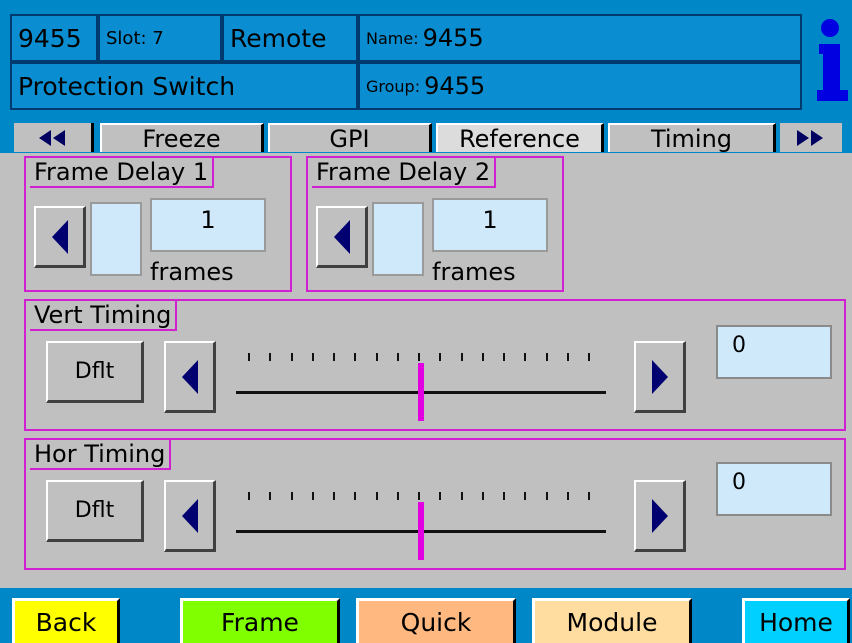 Image resolution: width=852 pixels, height=643 pixels. I want to click on frame-delay-1-value: 1, so click(208, 225).